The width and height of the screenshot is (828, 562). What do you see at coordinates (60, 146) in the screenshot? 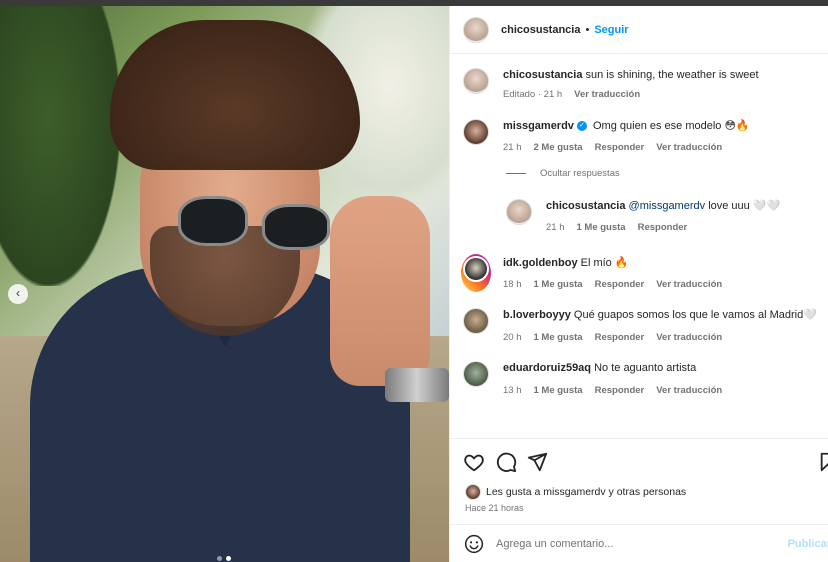
I see `photo-foliage-left` at bounding box center [60, 146].